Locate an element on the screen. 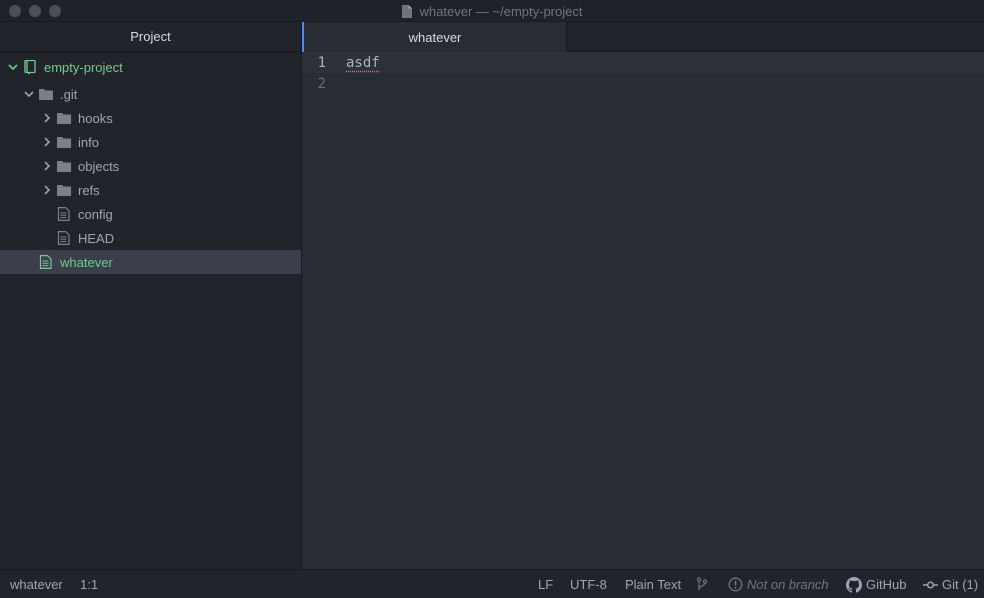  tree-view-header: Project is located at coordinates (150, 37).